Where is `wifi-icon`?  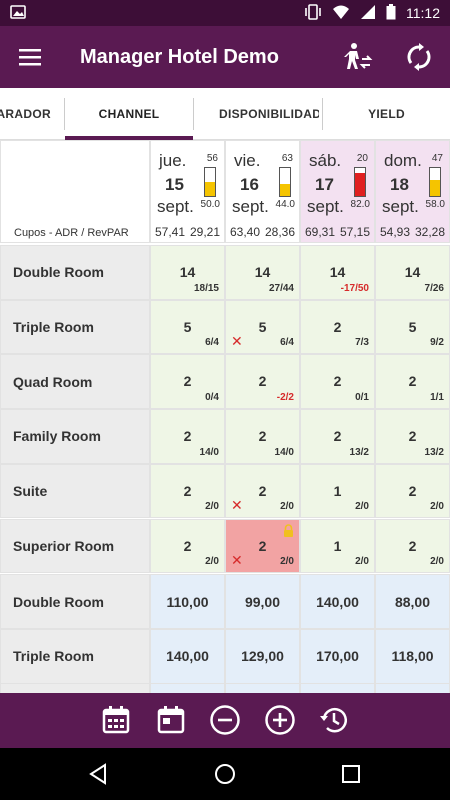 wifi-icon is located at coordinates (341, 13).